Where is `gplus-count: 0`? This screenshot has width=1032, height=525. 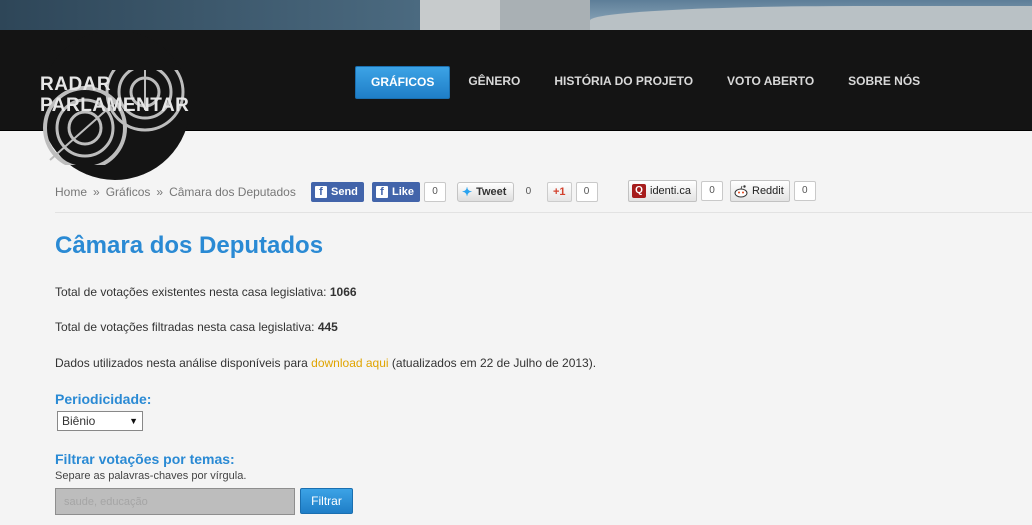
gplus-count: 0 is located at coordinates (586, 192).